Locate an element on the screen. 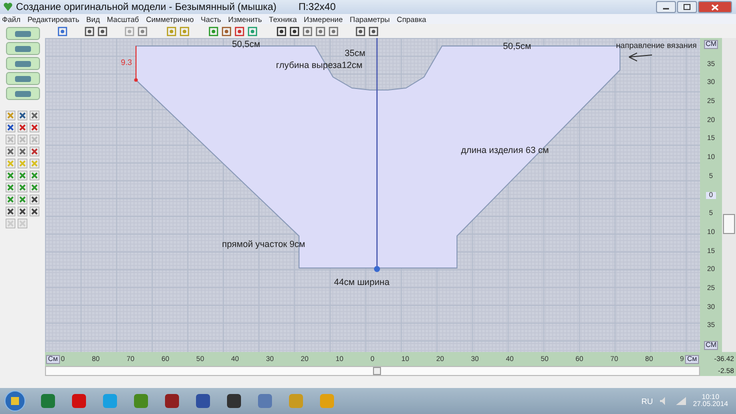  maximize-button is located at coordinates (687, 7).